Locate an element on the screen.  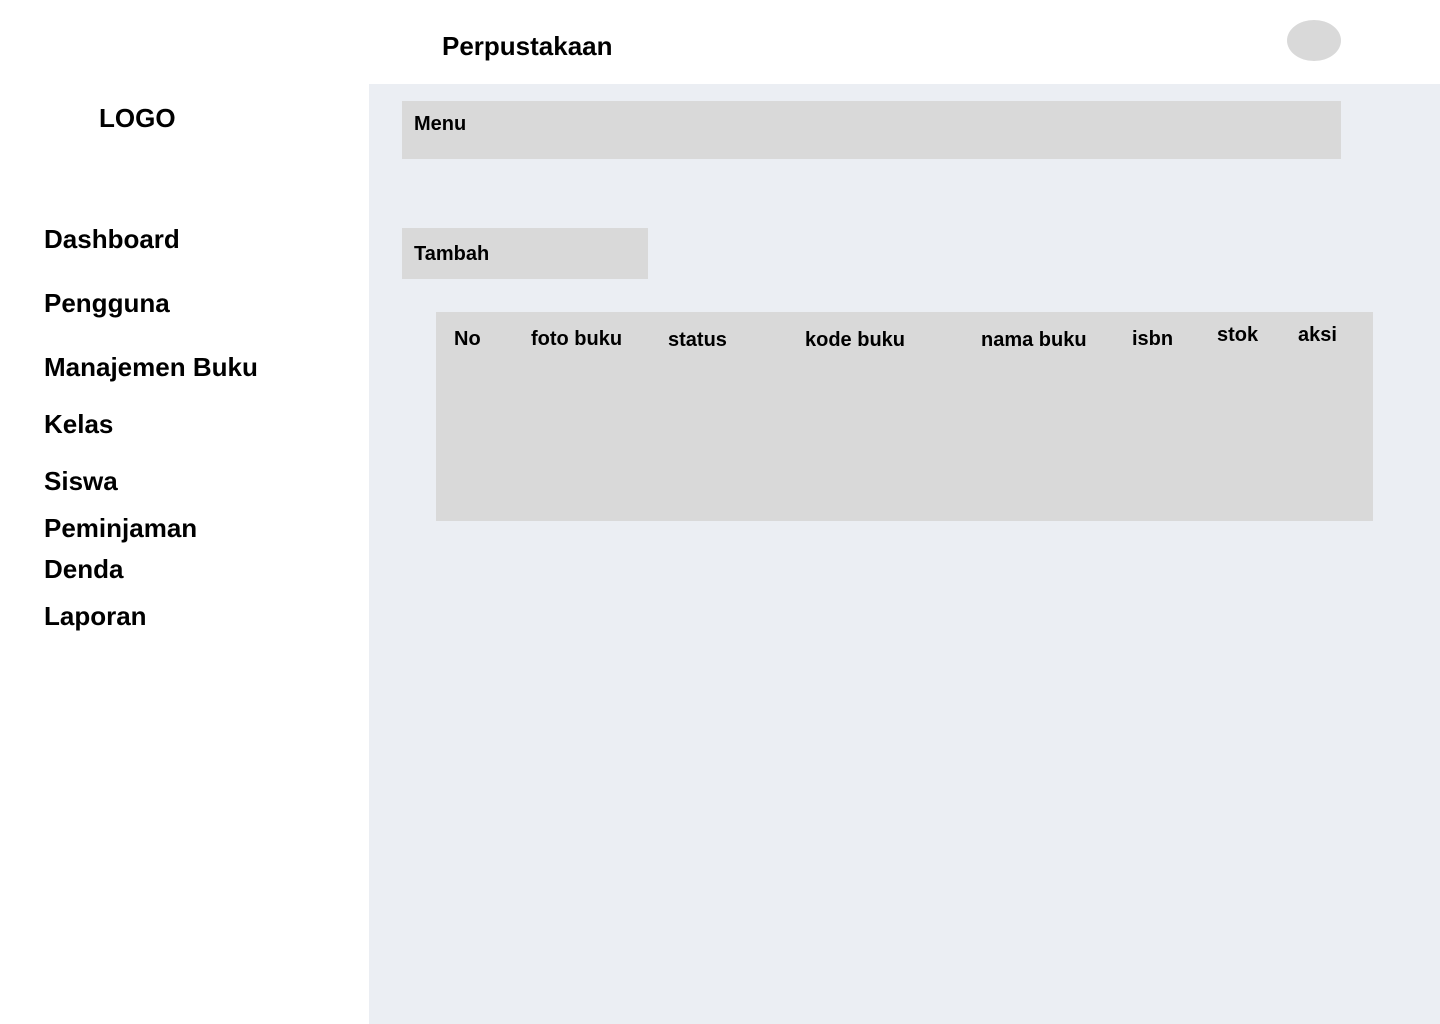
add-button-label: Tambah is located at coordinates (452, 254).